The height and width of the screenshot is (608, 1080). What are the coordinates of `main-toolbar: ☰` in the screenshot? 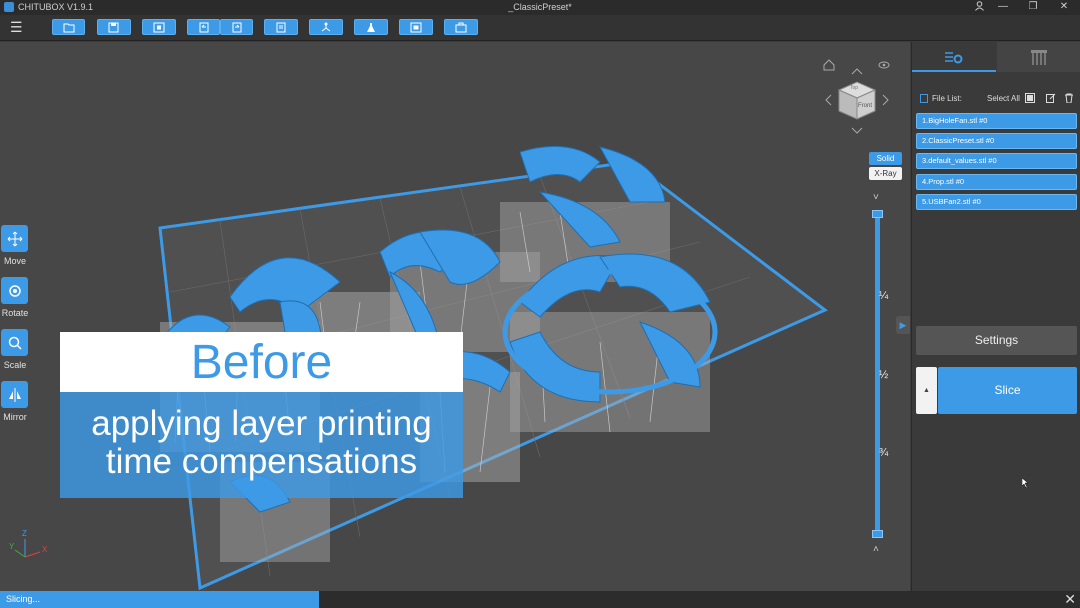 It's located at (540, 28).